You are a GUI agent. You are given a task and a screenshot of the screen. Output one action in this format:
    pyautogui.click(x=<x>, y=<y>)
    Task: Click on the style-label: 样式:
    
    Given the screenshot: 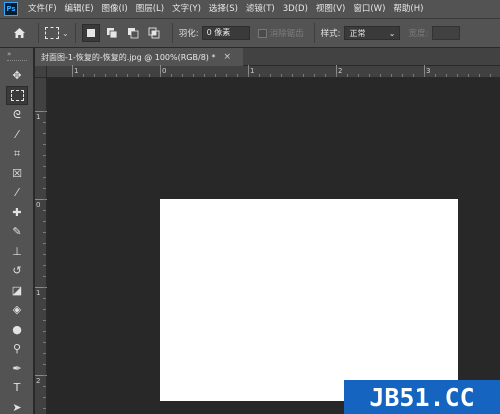 What is the action you would take?
    pyautogui.click(x=330, y=34)
    